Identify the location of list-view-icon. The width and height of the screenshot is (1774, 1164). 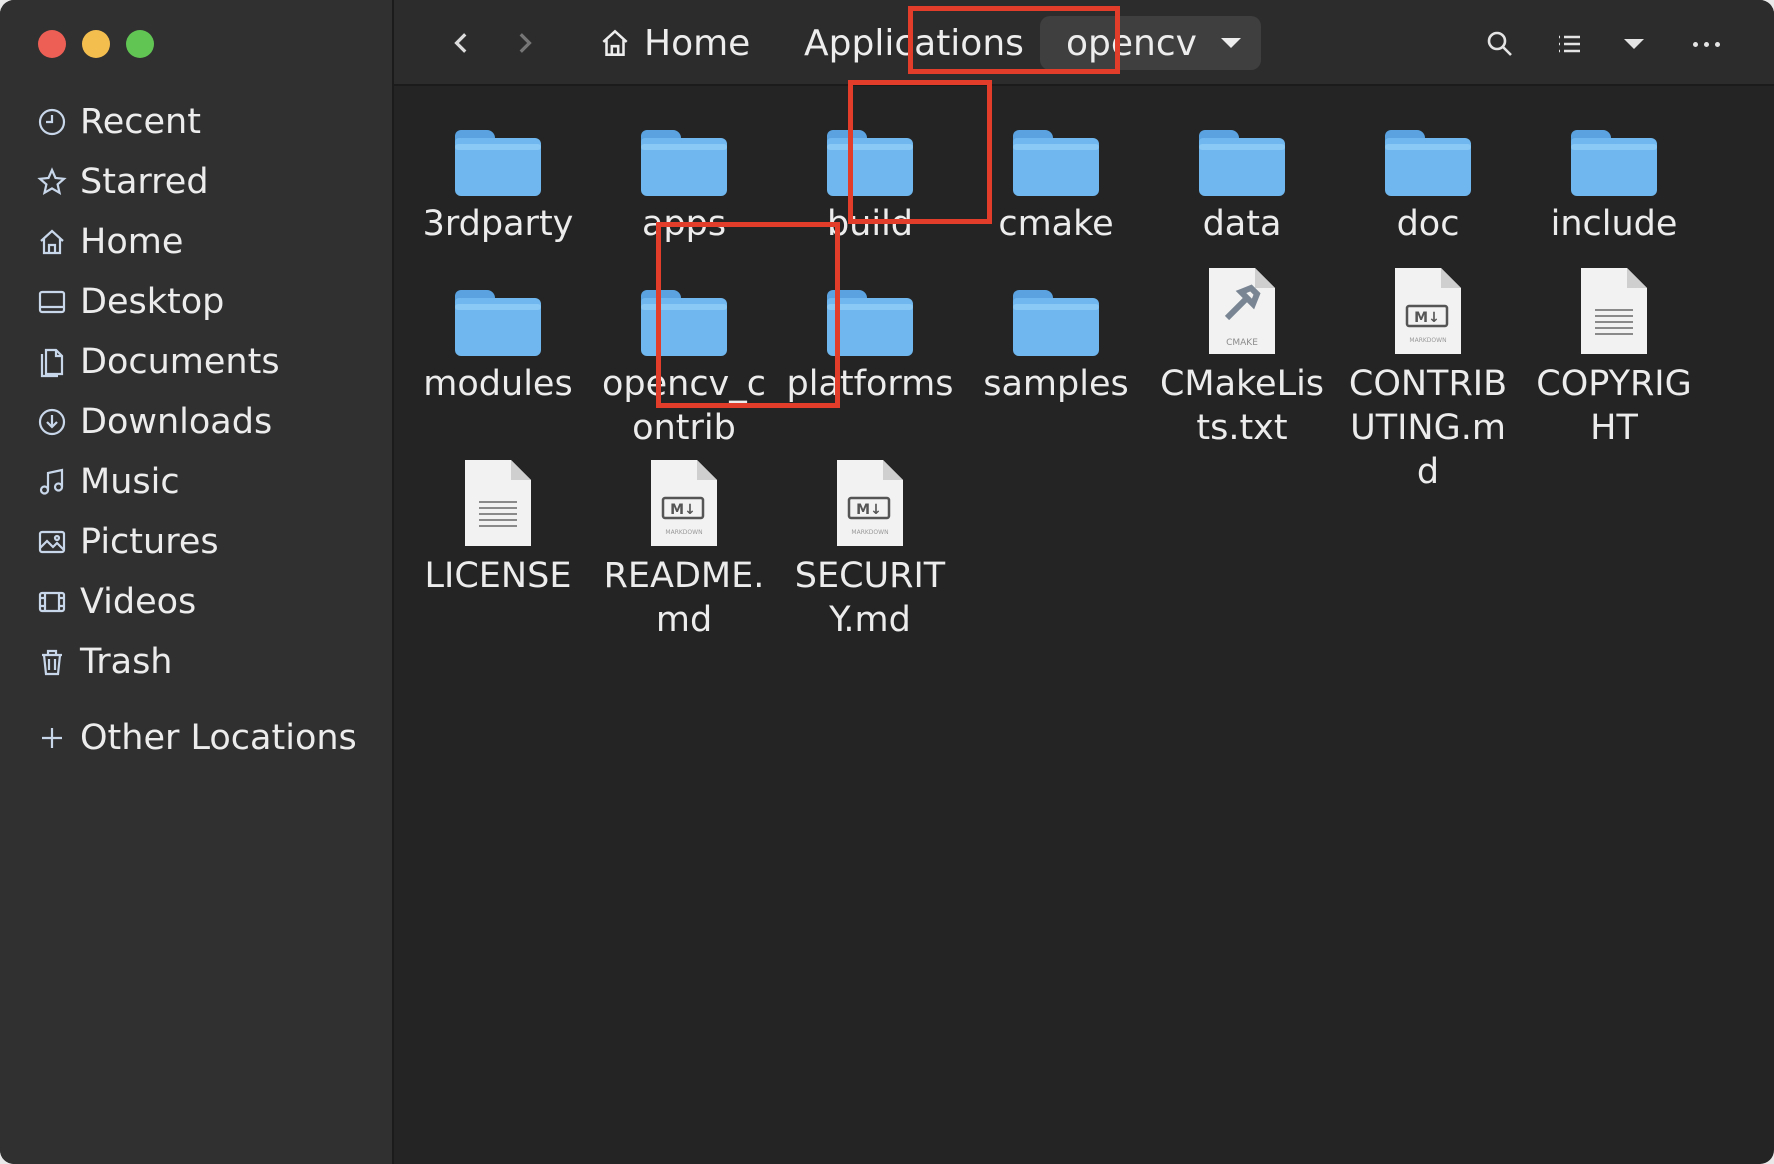
(1569, 44).